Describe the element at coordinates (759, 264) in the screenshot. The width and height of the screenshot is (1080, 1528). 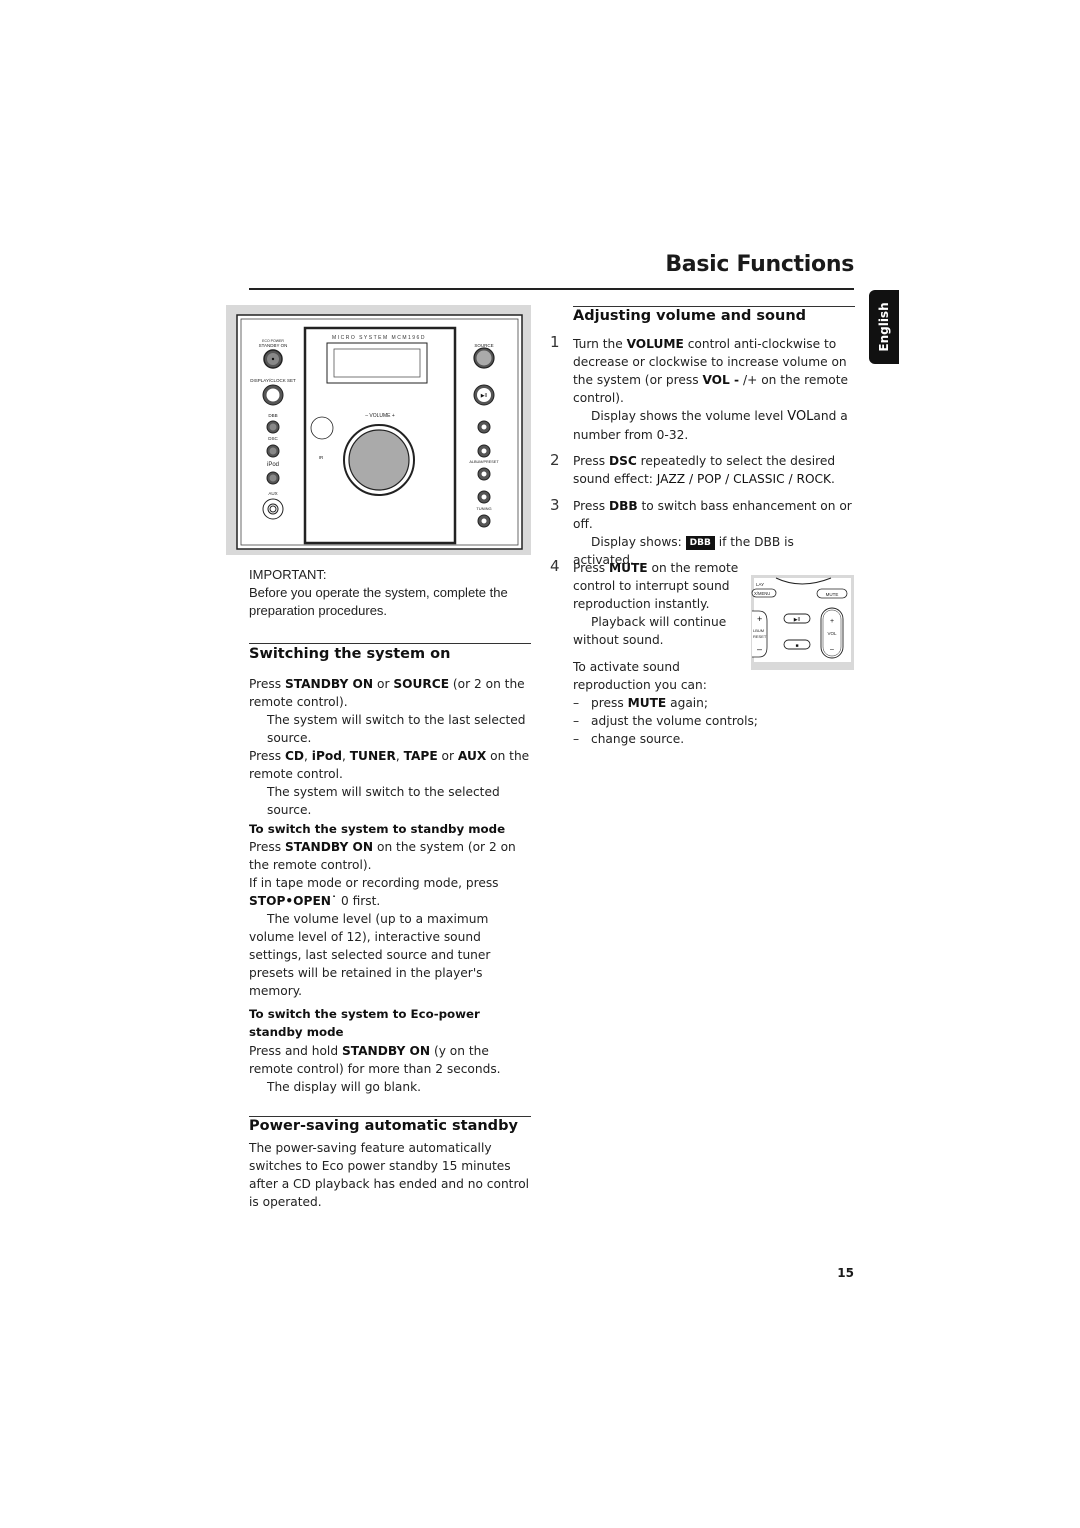
I see `page-title: Basic Functions` at that location.